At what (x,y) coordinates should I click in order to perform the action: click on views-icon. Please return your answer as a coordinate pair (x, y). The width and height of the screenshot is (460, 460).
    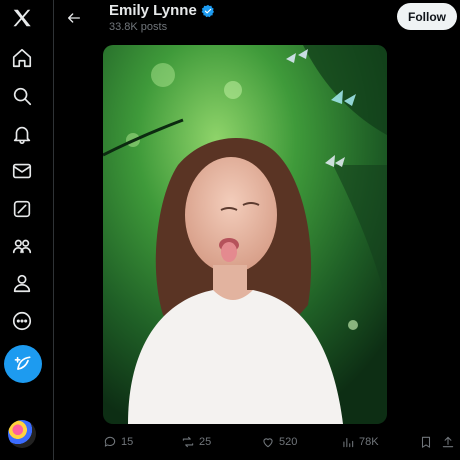
    Looking at the image, I should click on (348, 442).